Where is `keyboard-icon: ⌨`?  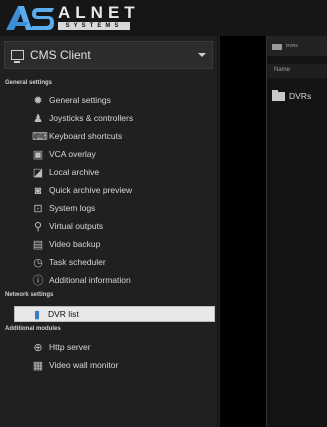
keyboard-icon: ⌨ is located at coordinates (40, 137).